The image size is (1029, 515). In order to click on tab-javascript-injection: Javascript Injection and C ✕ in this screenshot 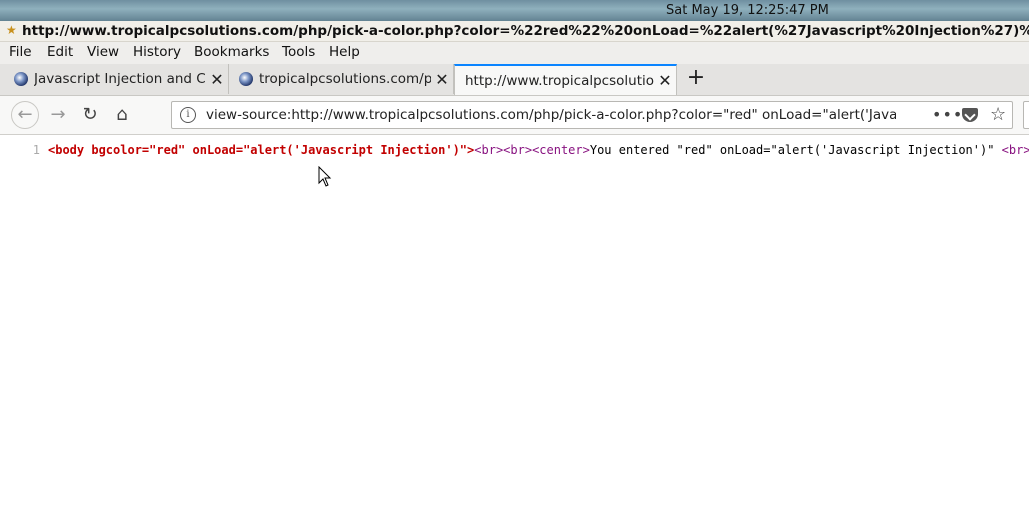, I will do `click(114, 79)`.